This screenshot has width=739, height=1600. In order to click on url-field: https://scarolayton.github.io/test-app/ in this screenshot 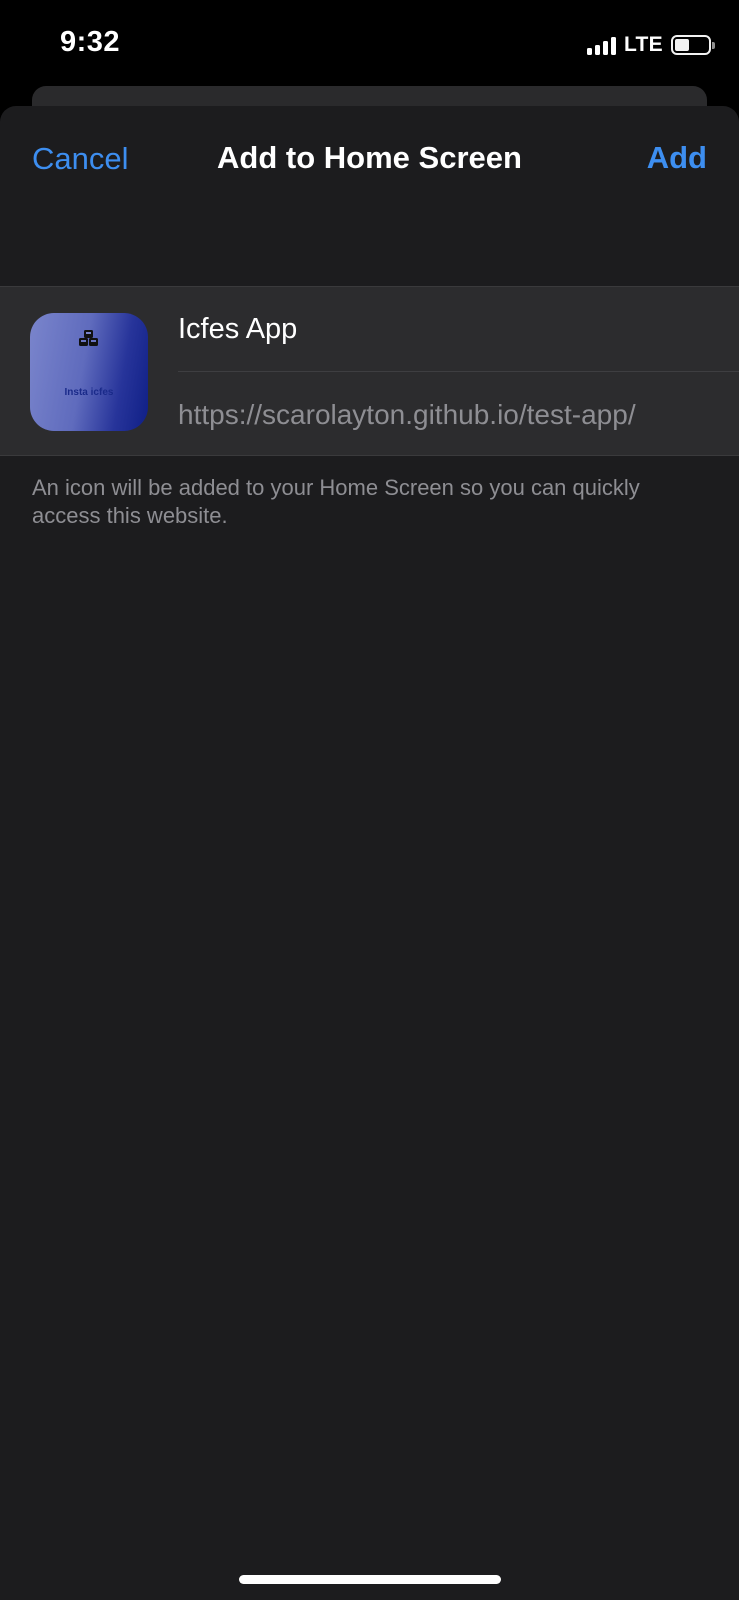, I will do `click(458, 414)`.